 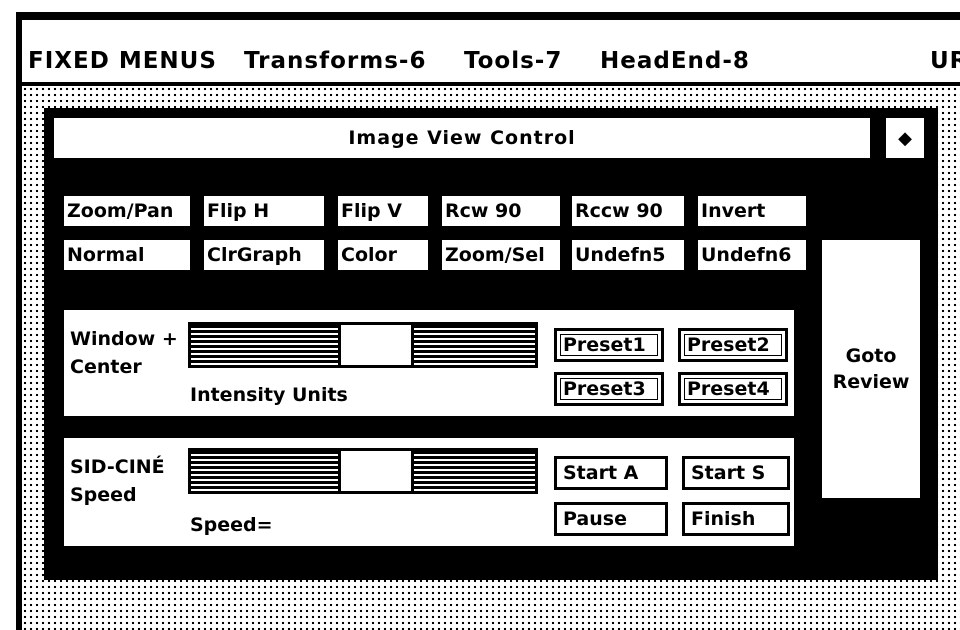 I want to click on tool-normal: Normal, so click(x=127, y=255).